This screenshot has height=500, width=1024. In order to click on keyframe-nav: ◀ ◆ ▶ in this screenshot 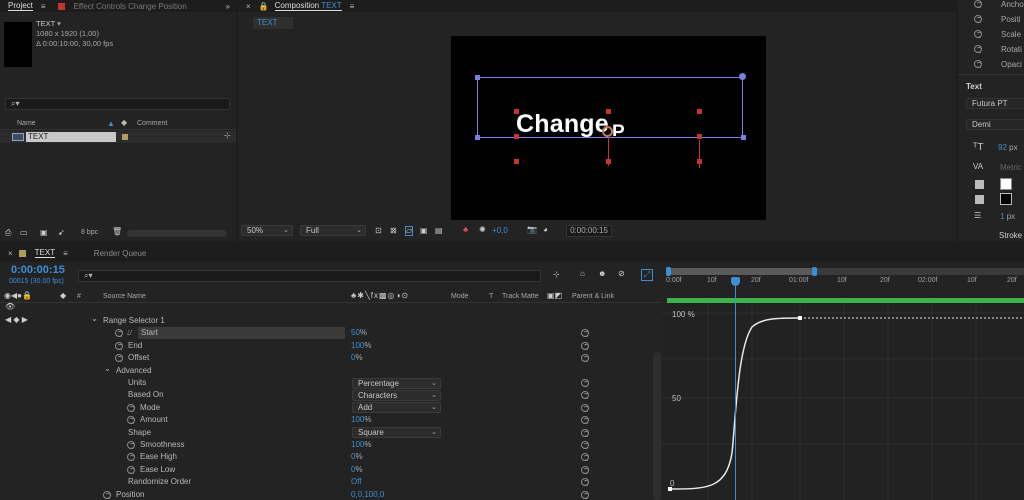, I will do `click(16, 319)`.